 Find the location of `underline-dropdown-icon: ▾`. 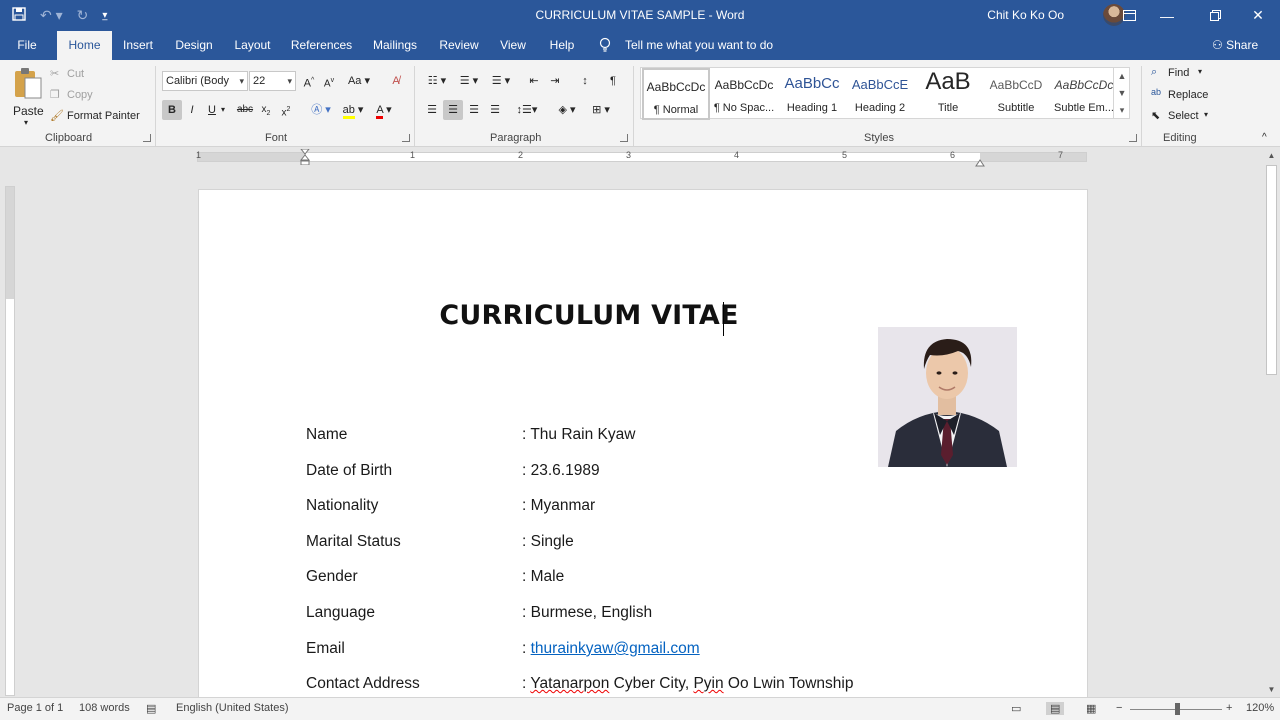

underline-dropdown-icon: ▾ is located at coordinates (223, 110).